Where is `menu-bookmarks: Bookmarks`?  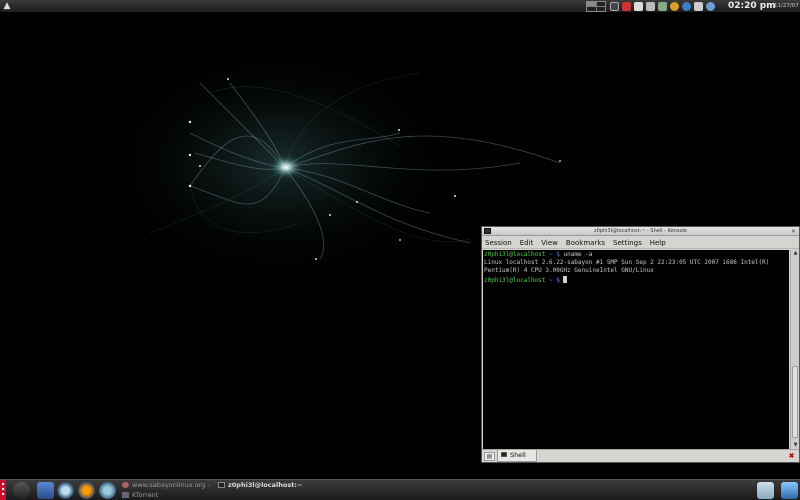 menu-bookmarks: Bookmarks is located at coordinates (585, 242).